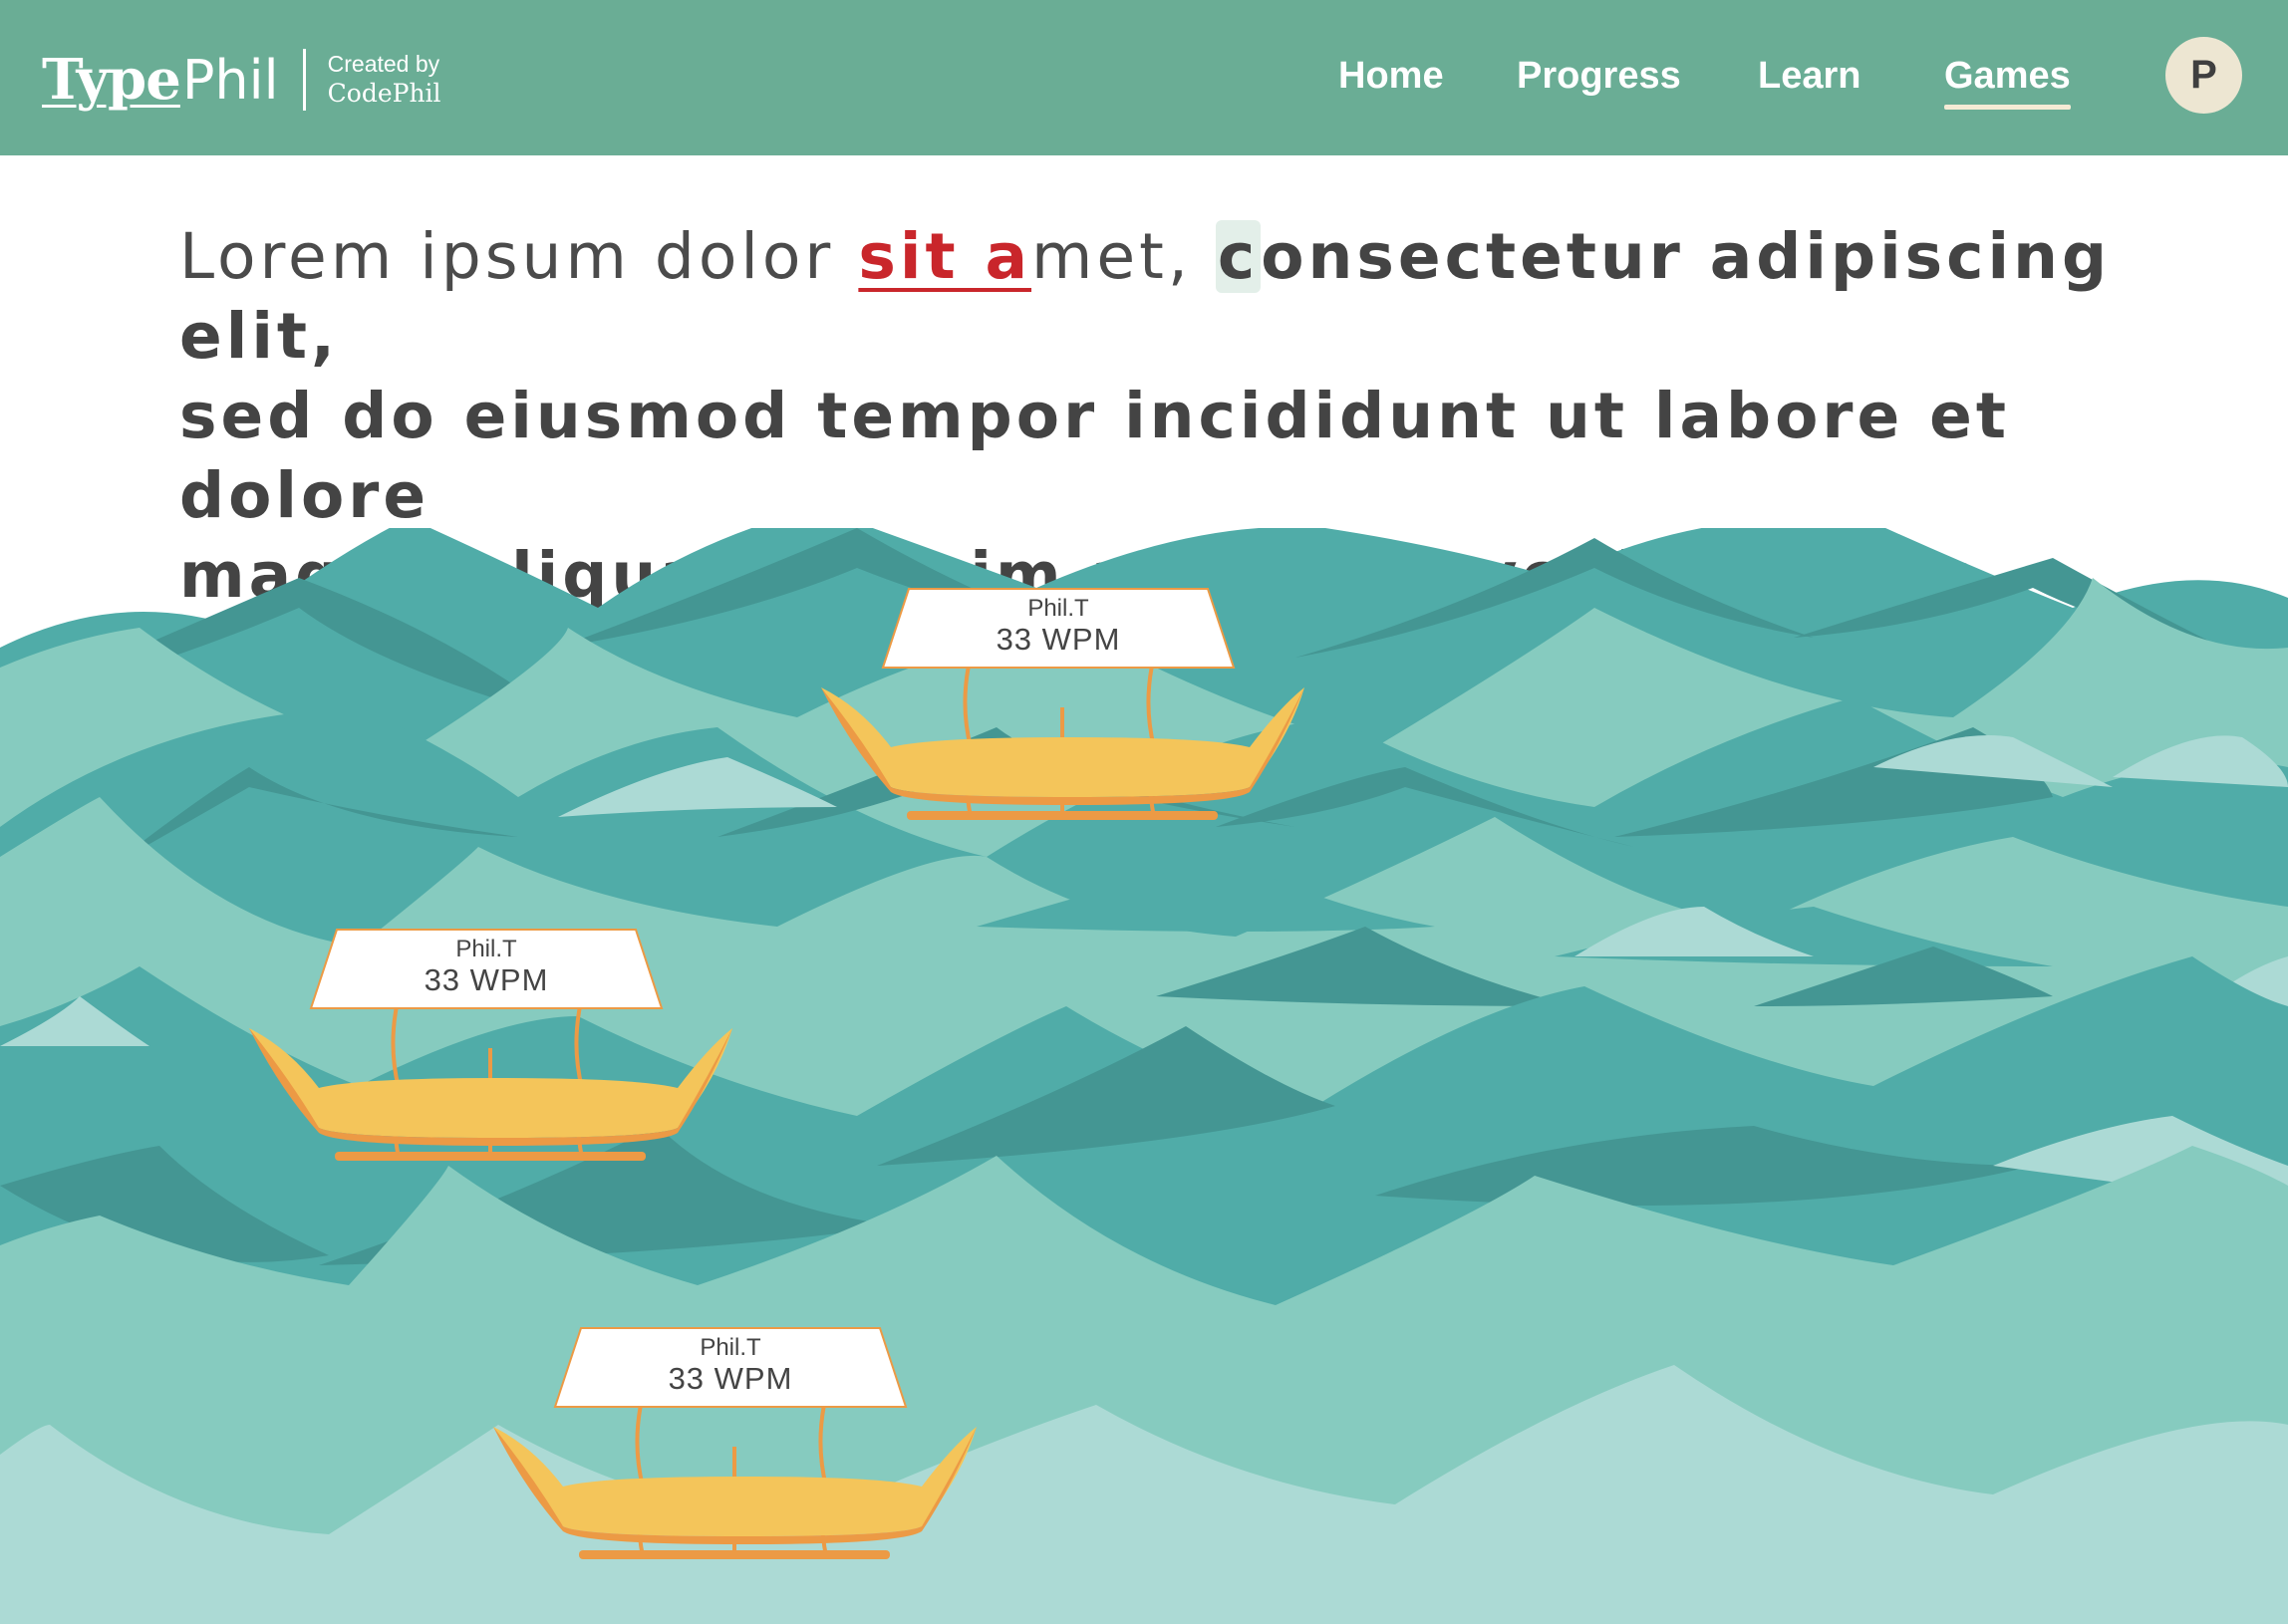 This screenshot has width=2288, height=1624. Describe the element at coordinates (1599, 76) in the screenshot. I see `nav-progress-link: Progress` at that location.